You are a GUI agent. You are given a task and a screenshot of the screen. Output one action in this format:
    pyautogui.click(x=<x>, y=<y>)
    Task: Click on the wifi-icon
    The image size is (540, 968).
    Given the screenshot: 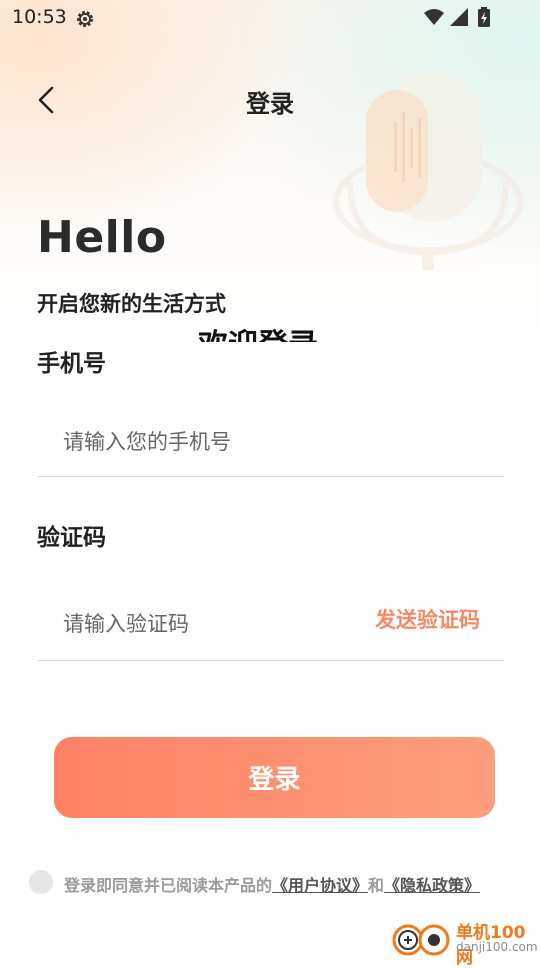 What is the action you would take?
    pyautogui.click(x=434, y=17)
    